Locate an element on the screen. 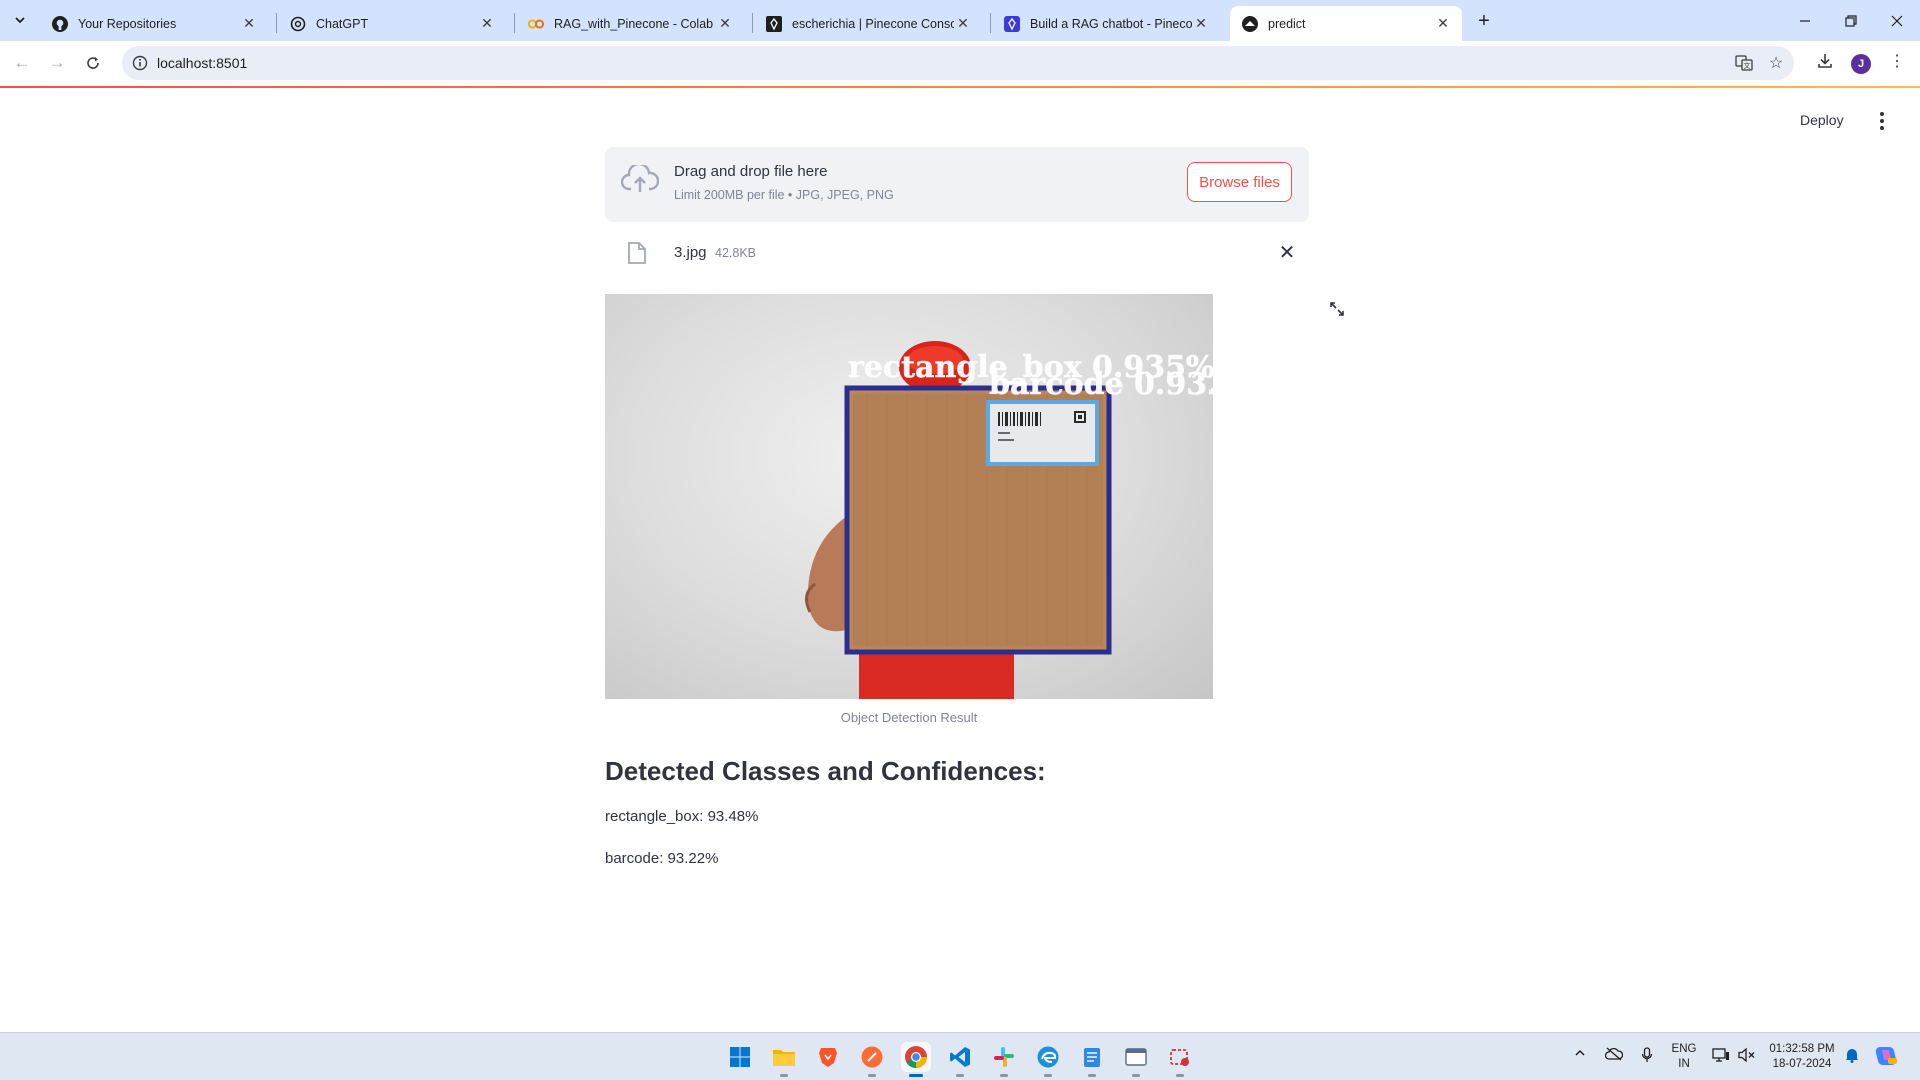 The width and height of the screenshot is (1920, 1080). new-tab-button: + is located at coordinates (1484, 21).